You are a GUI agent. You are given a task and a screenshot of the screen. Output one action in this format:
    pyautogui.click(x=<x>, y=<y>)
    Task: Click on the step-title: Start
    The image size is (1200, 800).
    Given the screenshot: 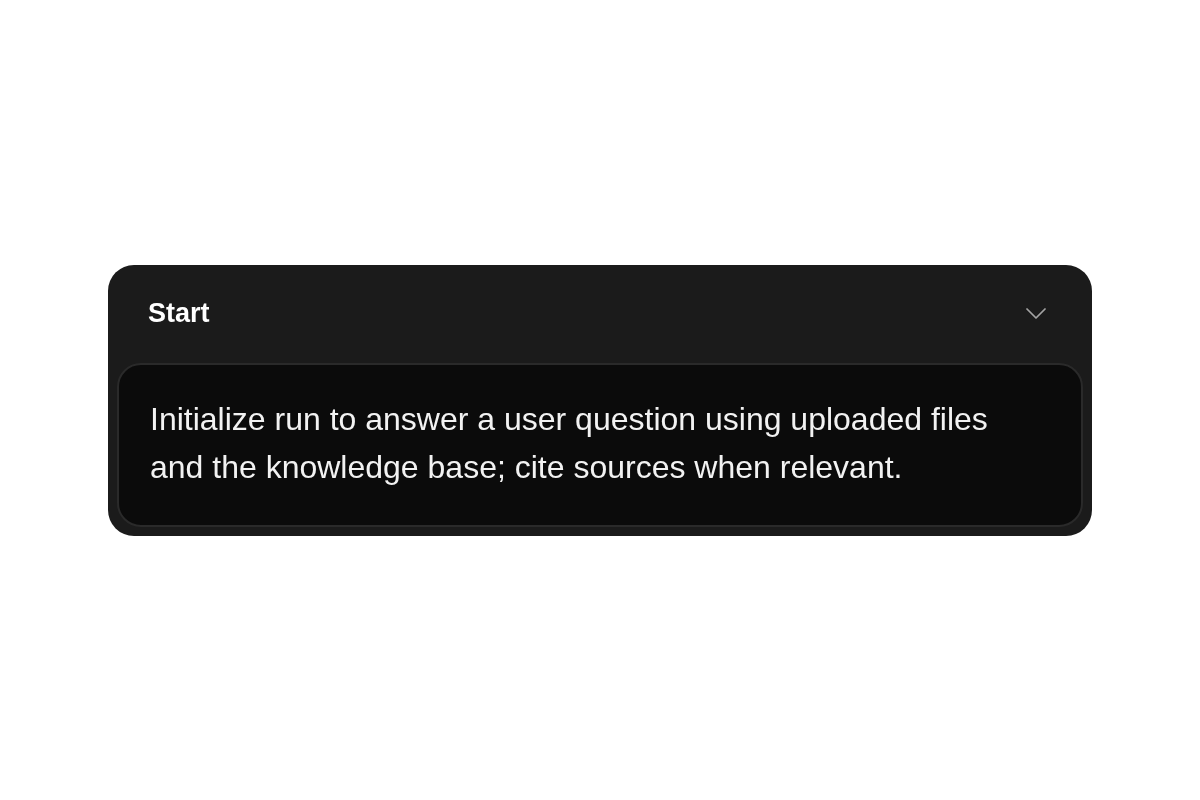 What is the action you would take?
    pyautogui.click(x=179, y=314)
    